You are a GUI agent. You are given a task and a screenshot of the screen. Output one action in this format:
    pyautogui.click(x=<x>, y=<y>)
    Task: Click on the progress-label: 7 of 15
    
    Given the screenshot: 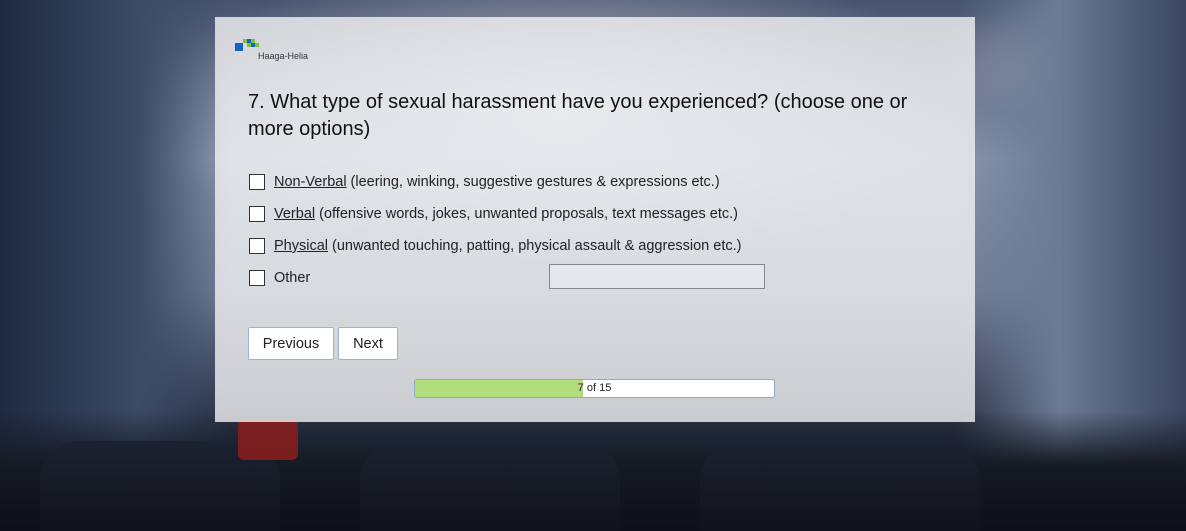 What is the action you would take?
    pyautogui.click(x=594, y=388)
    